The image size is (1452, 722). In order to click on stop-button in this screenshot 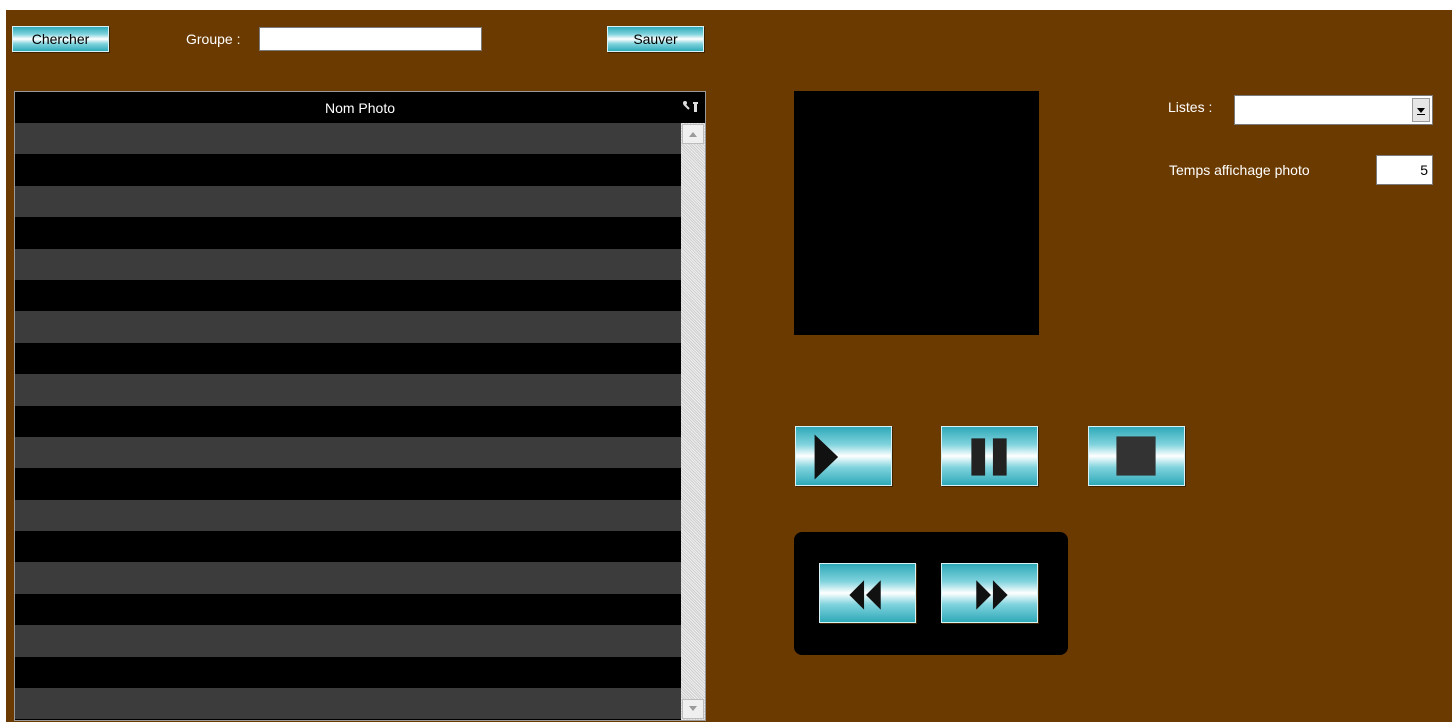, I will do `click(1136, 456)`.